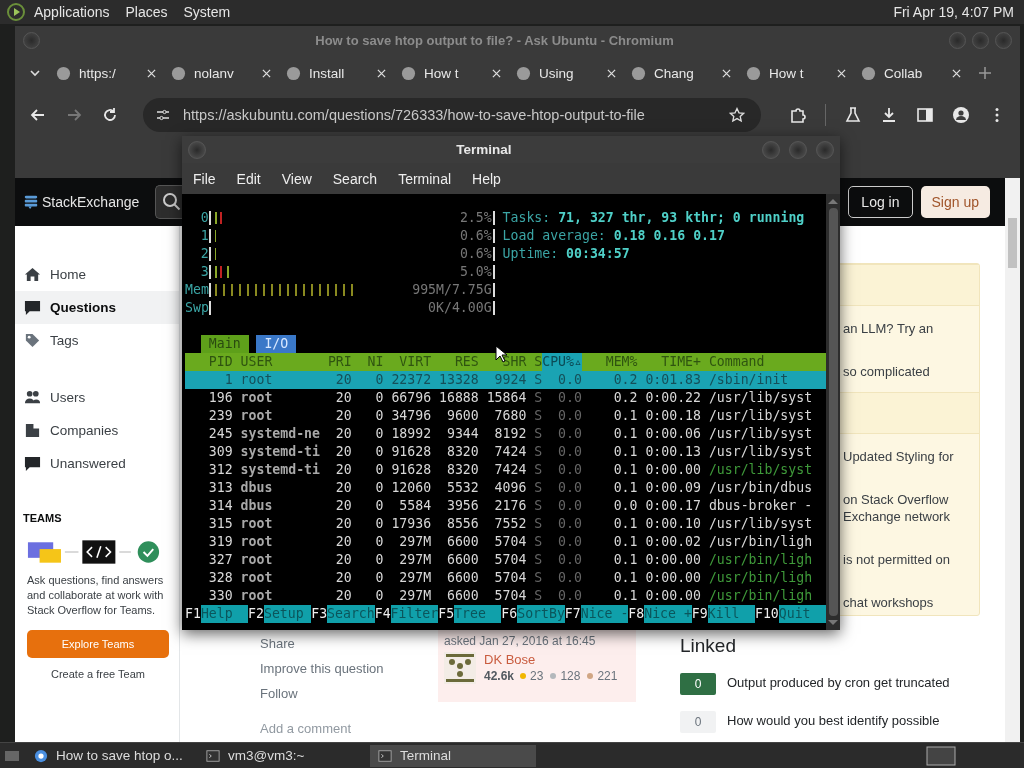 This screenshot has height=768, width=1024. Describe the element at coordinates (833, 720) in the screenshot. I see `linked-question-link: How would you best identify possible` at that location.